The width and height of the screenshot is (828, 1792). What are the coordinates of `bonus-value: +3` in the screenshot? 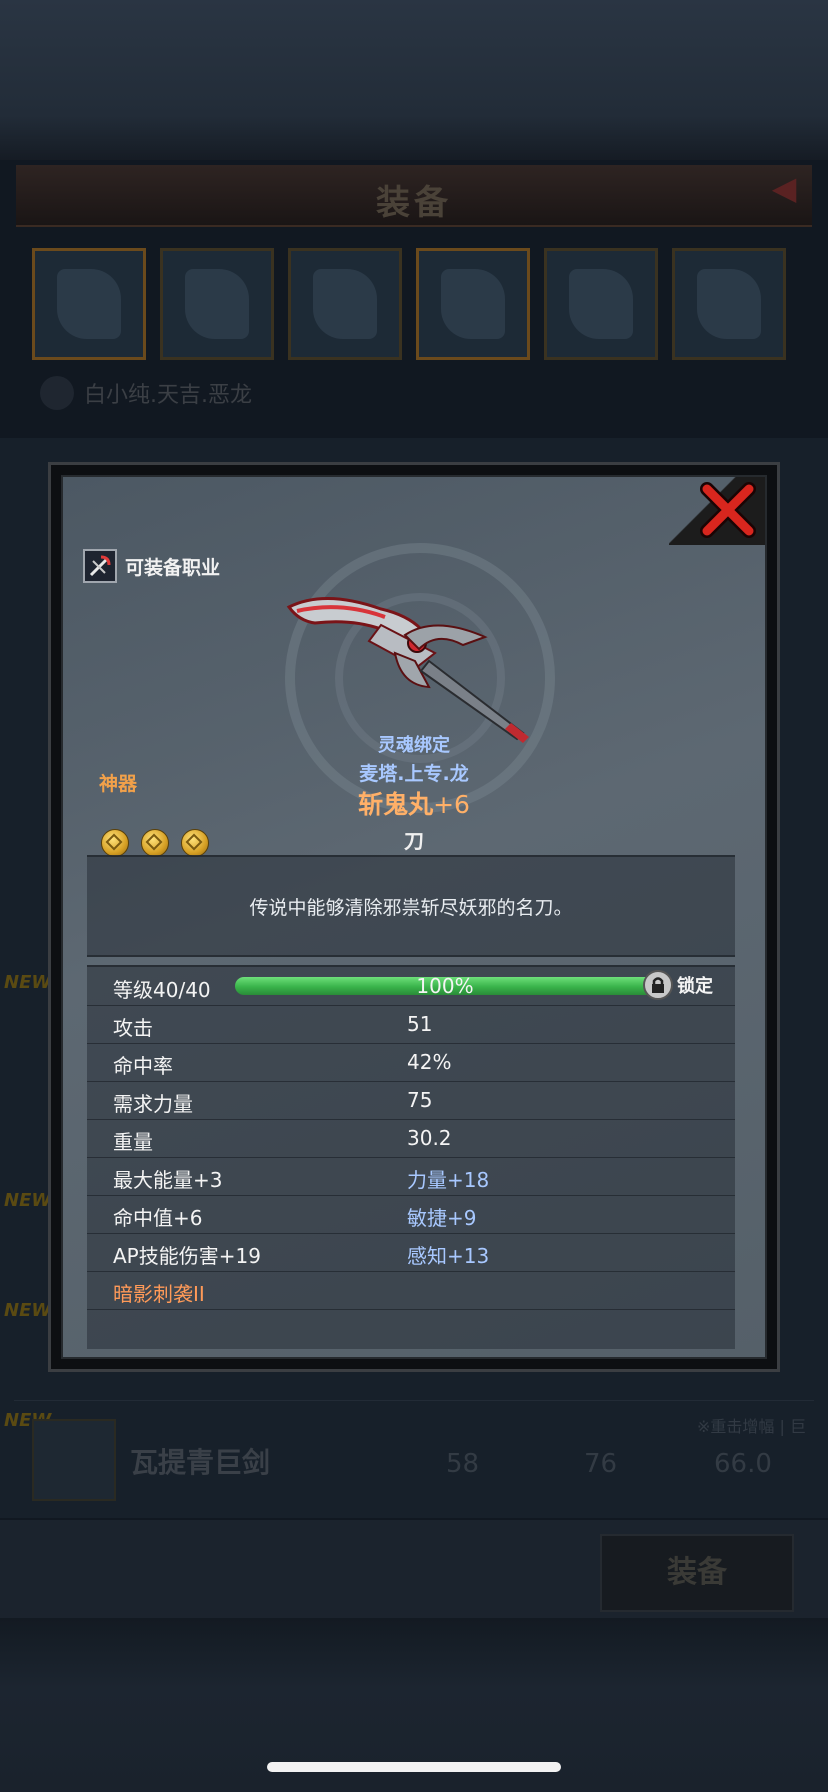 It's located at (208, 1180).